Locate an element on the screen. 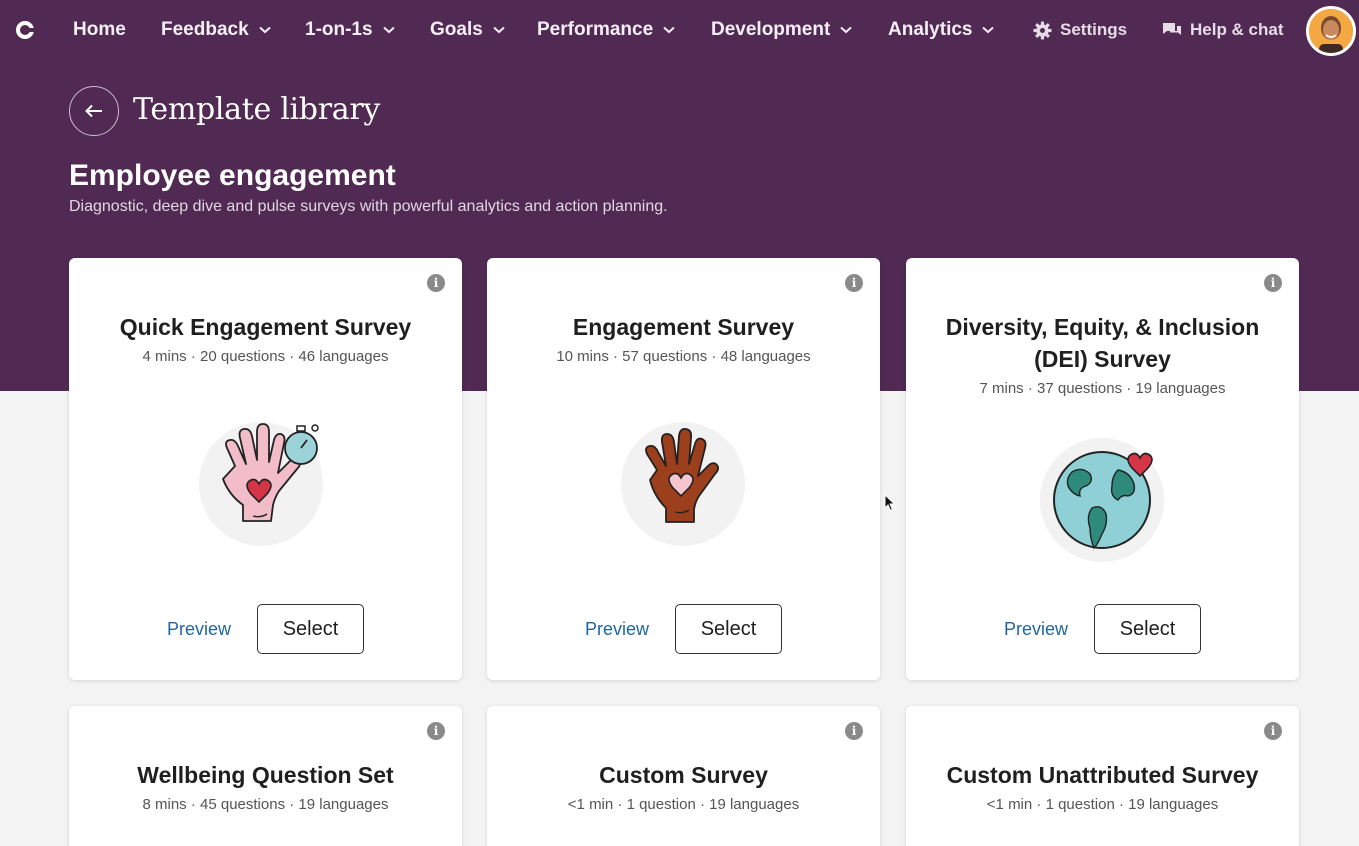  card-meta: 10 mins · 57 questions · 48 languages is located at coordinates (683, 356).